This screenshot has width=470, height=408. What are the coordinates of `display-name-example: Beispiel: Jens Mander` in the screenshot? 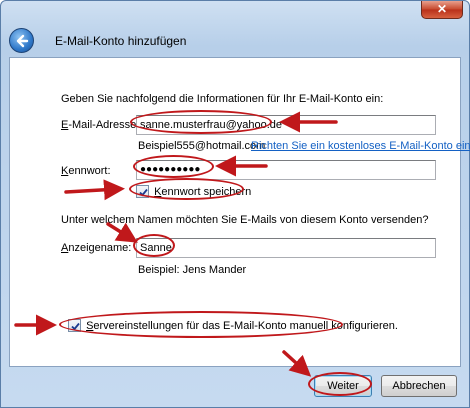 It's located at (192, 270).